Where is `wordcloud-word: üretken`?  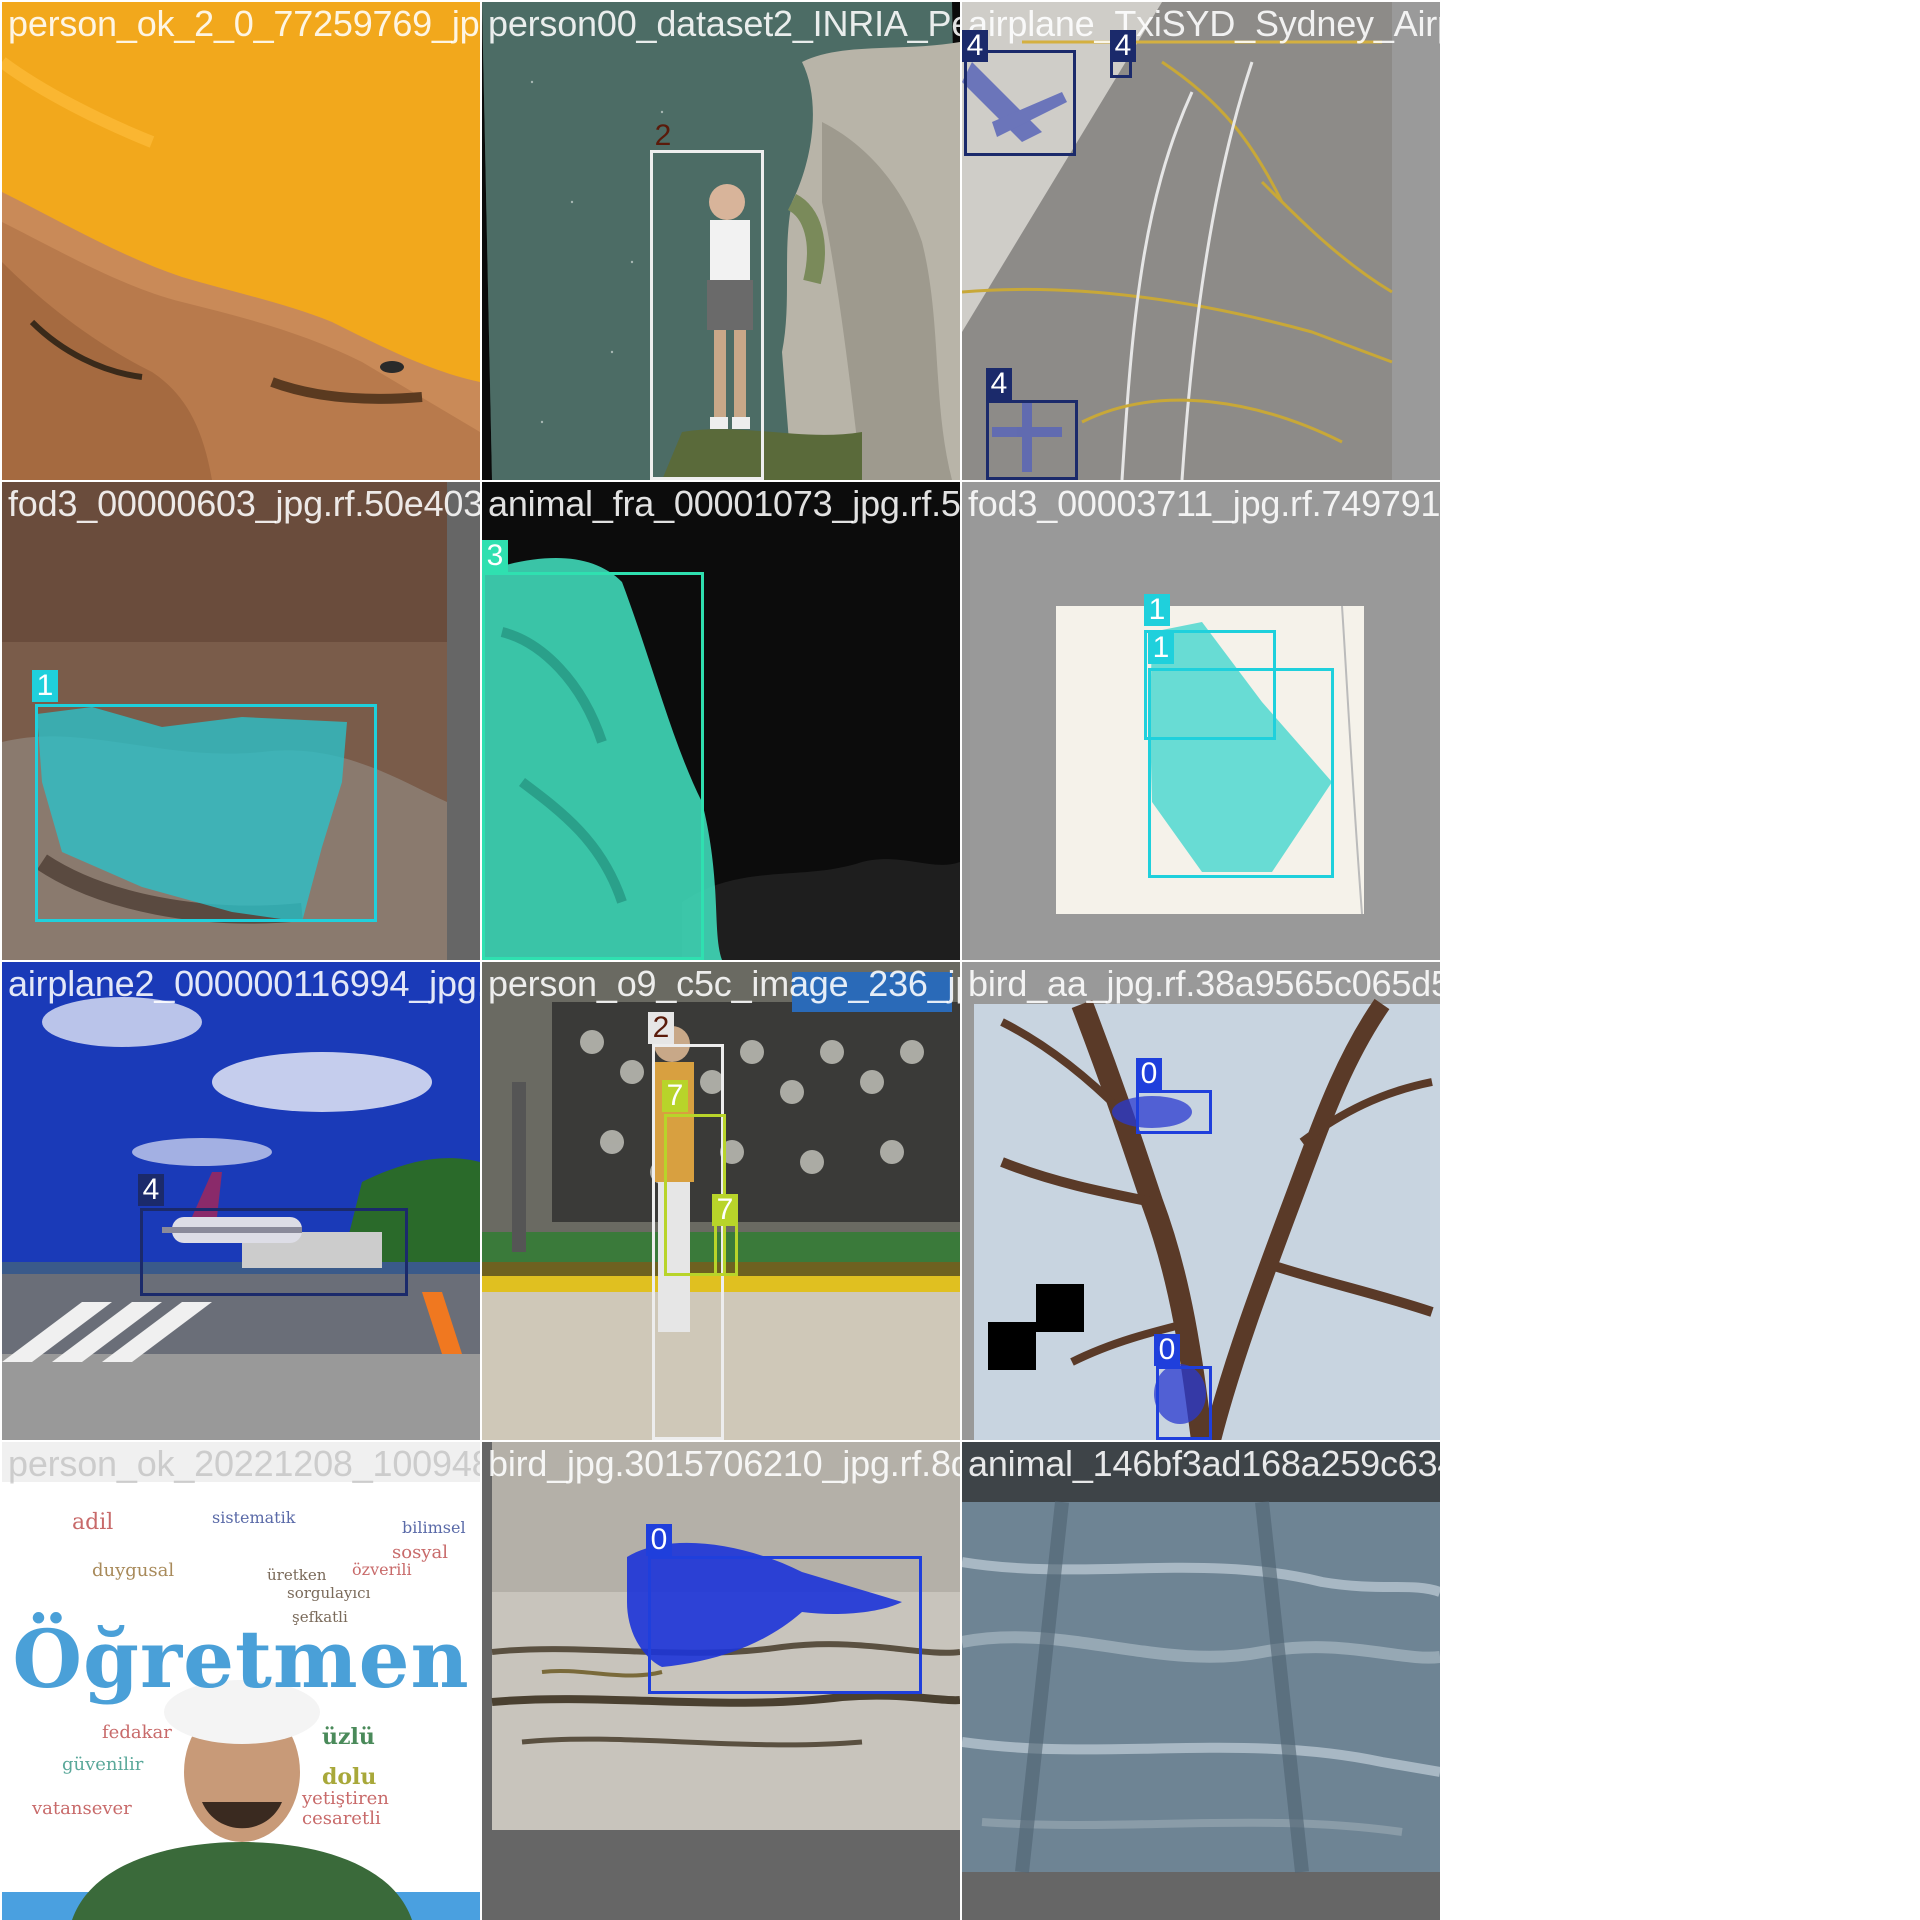 wordcloud-word: üretken is located at coordinates (297, 1575).